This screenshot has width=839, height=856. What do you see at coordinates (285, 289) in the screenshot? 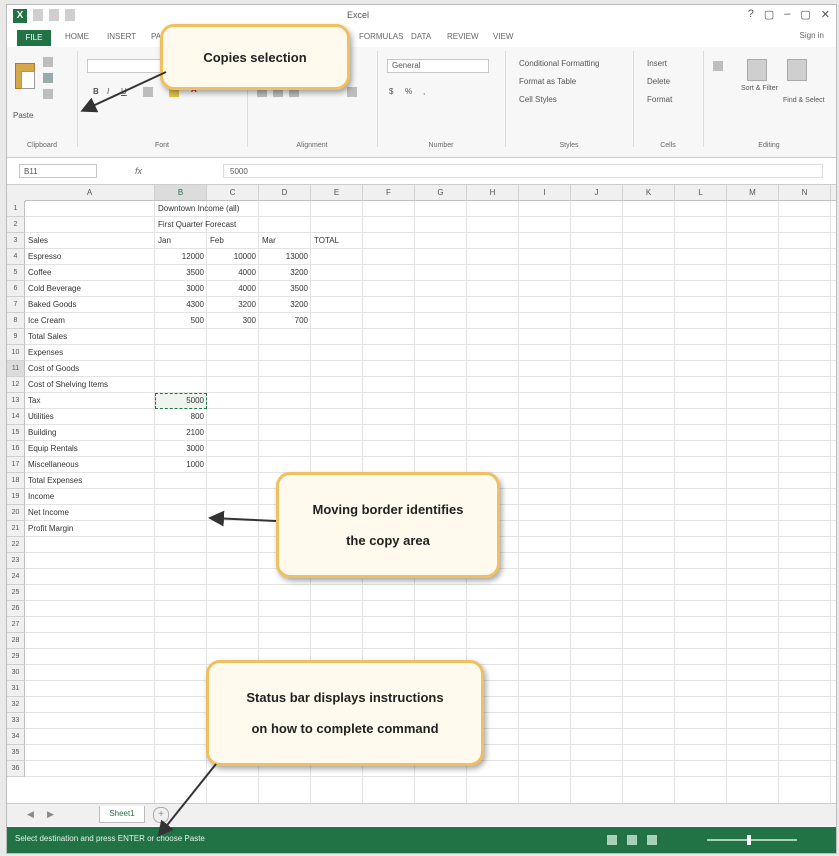
I see `cell-d6: 3500` at bounding box center [285, 289].